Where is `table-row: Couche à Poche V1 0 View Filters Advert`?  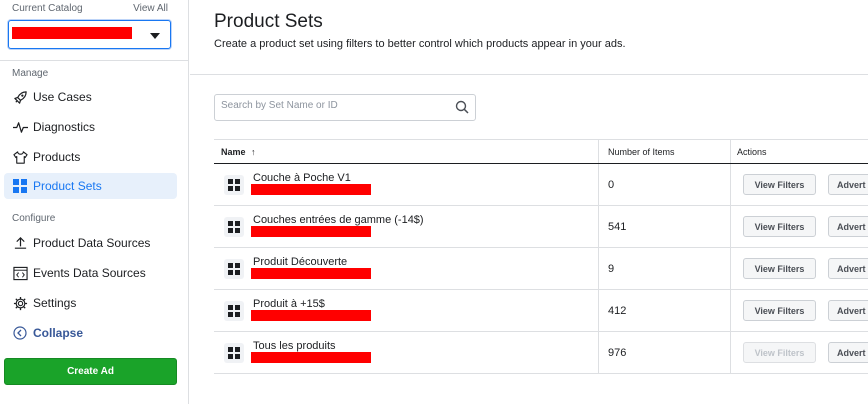 table-row: Couche à Poche V1 0 View Filters Advert is located at coordinates (541, 185).